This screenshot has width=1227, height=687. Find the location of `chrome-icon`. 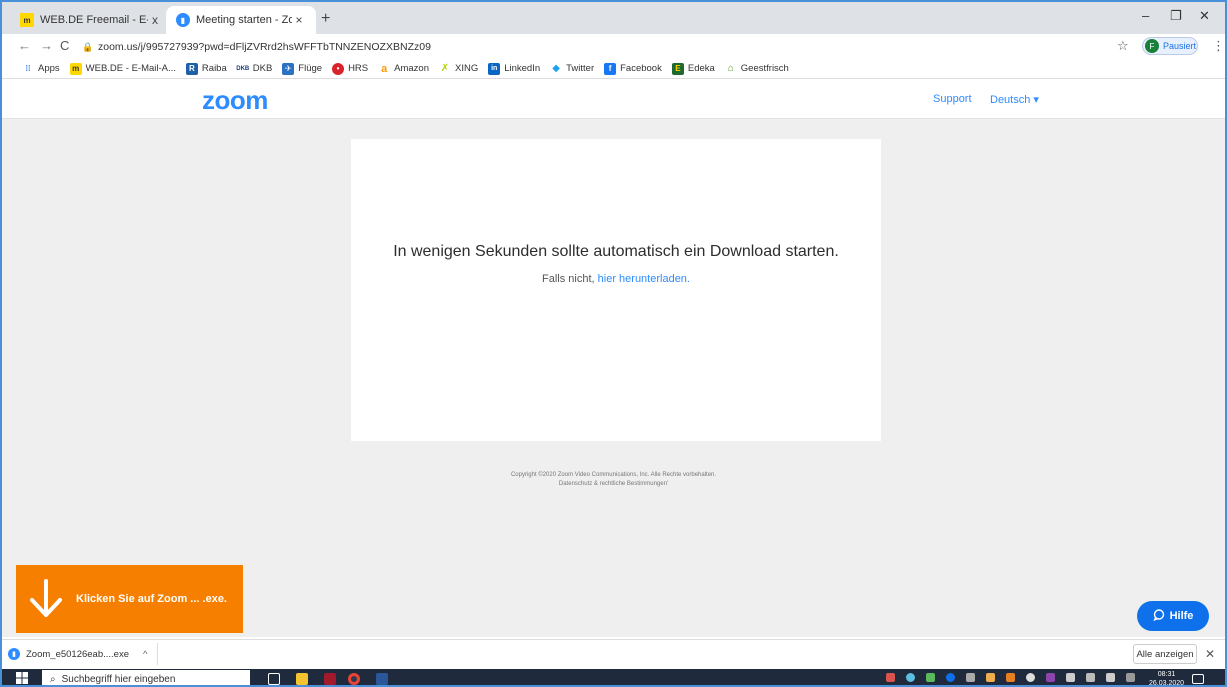

chrome-icon is located at coordinates (354, 679).